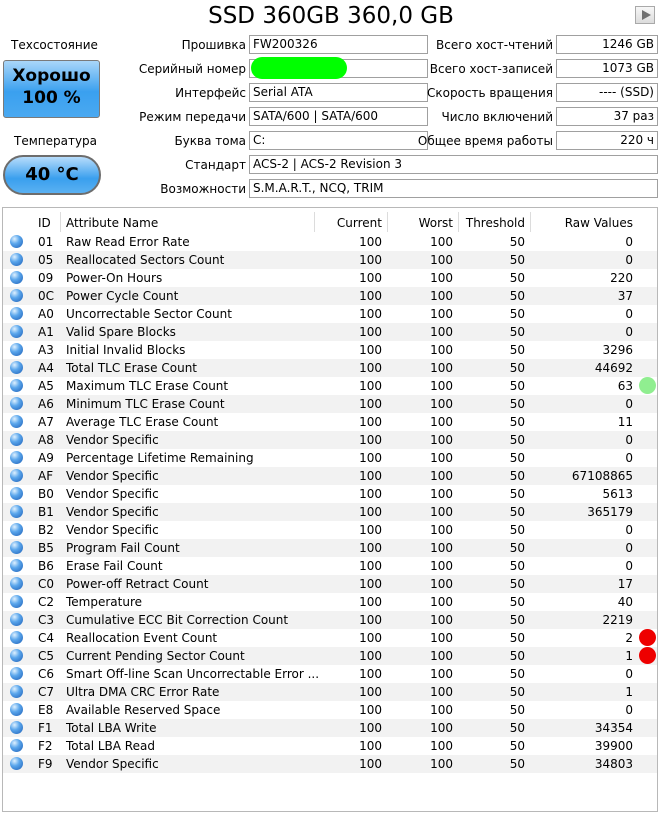  I want to click on cell-attribute-name: Maximum TLC Erase Count, so click(147, 386).